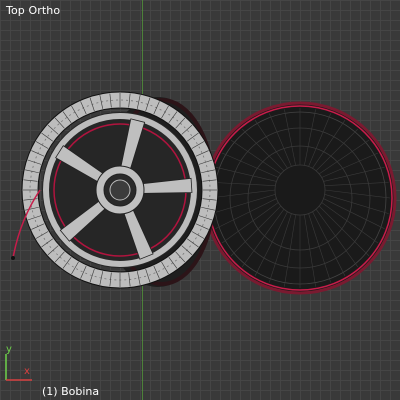 Image resolution: width=400 pixels, height=400 pixels. Describe the element at coordinates (33, 10) in the screenshot. I see `view-label: Top Ortho` at that location.